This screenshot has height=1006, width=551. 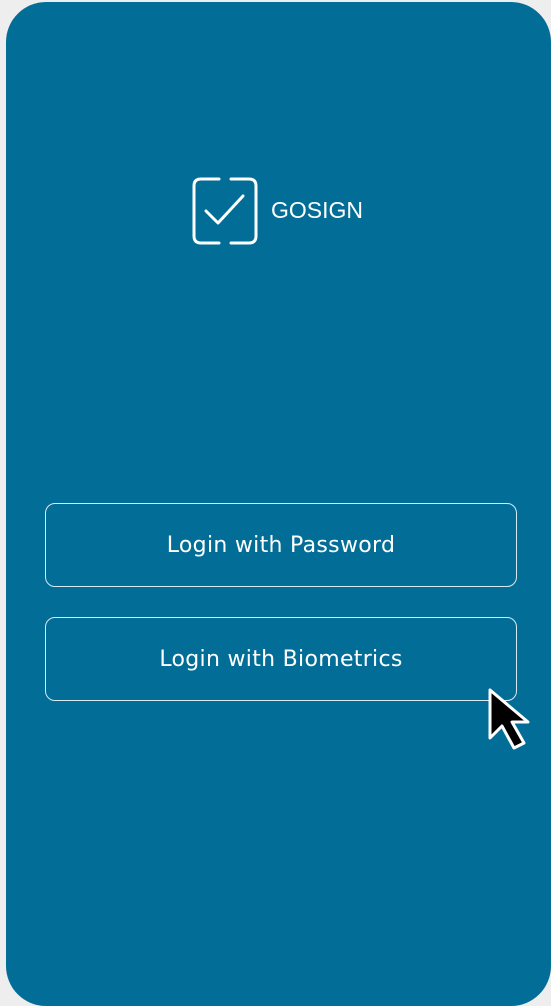 I want to click on login-biometrics-button: Login with Biometrics, so click(x=281, y=659).